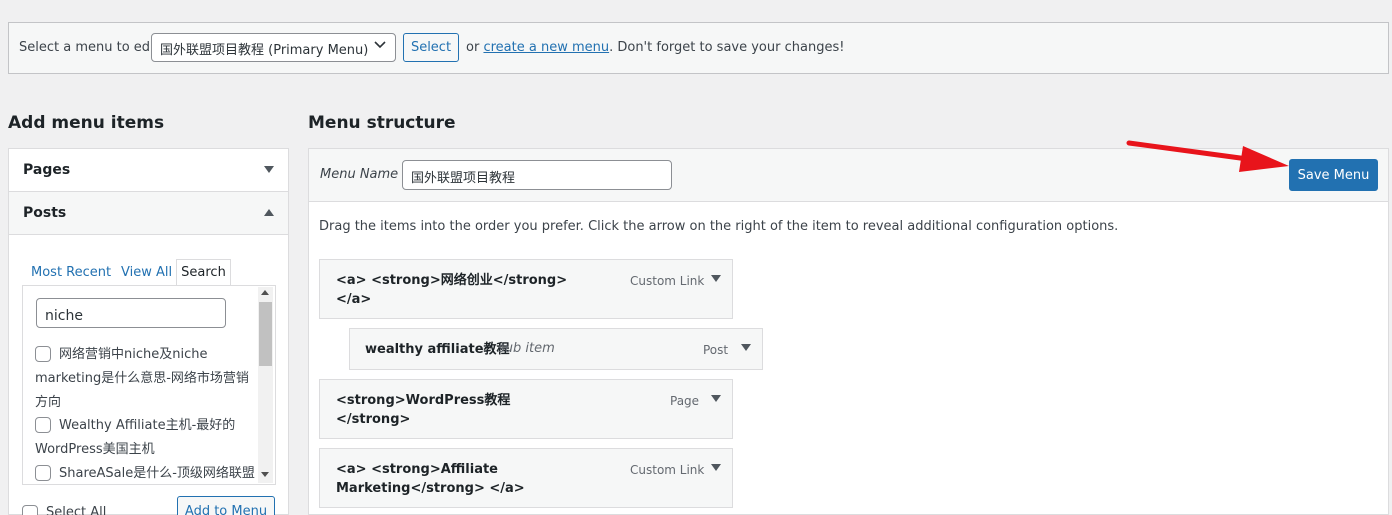 The height and width of the screenshot is (515, 1392). Describe the element at coordinates (1207, 156) in the screenshot. I see `annotation-arrow-icon` at that location.